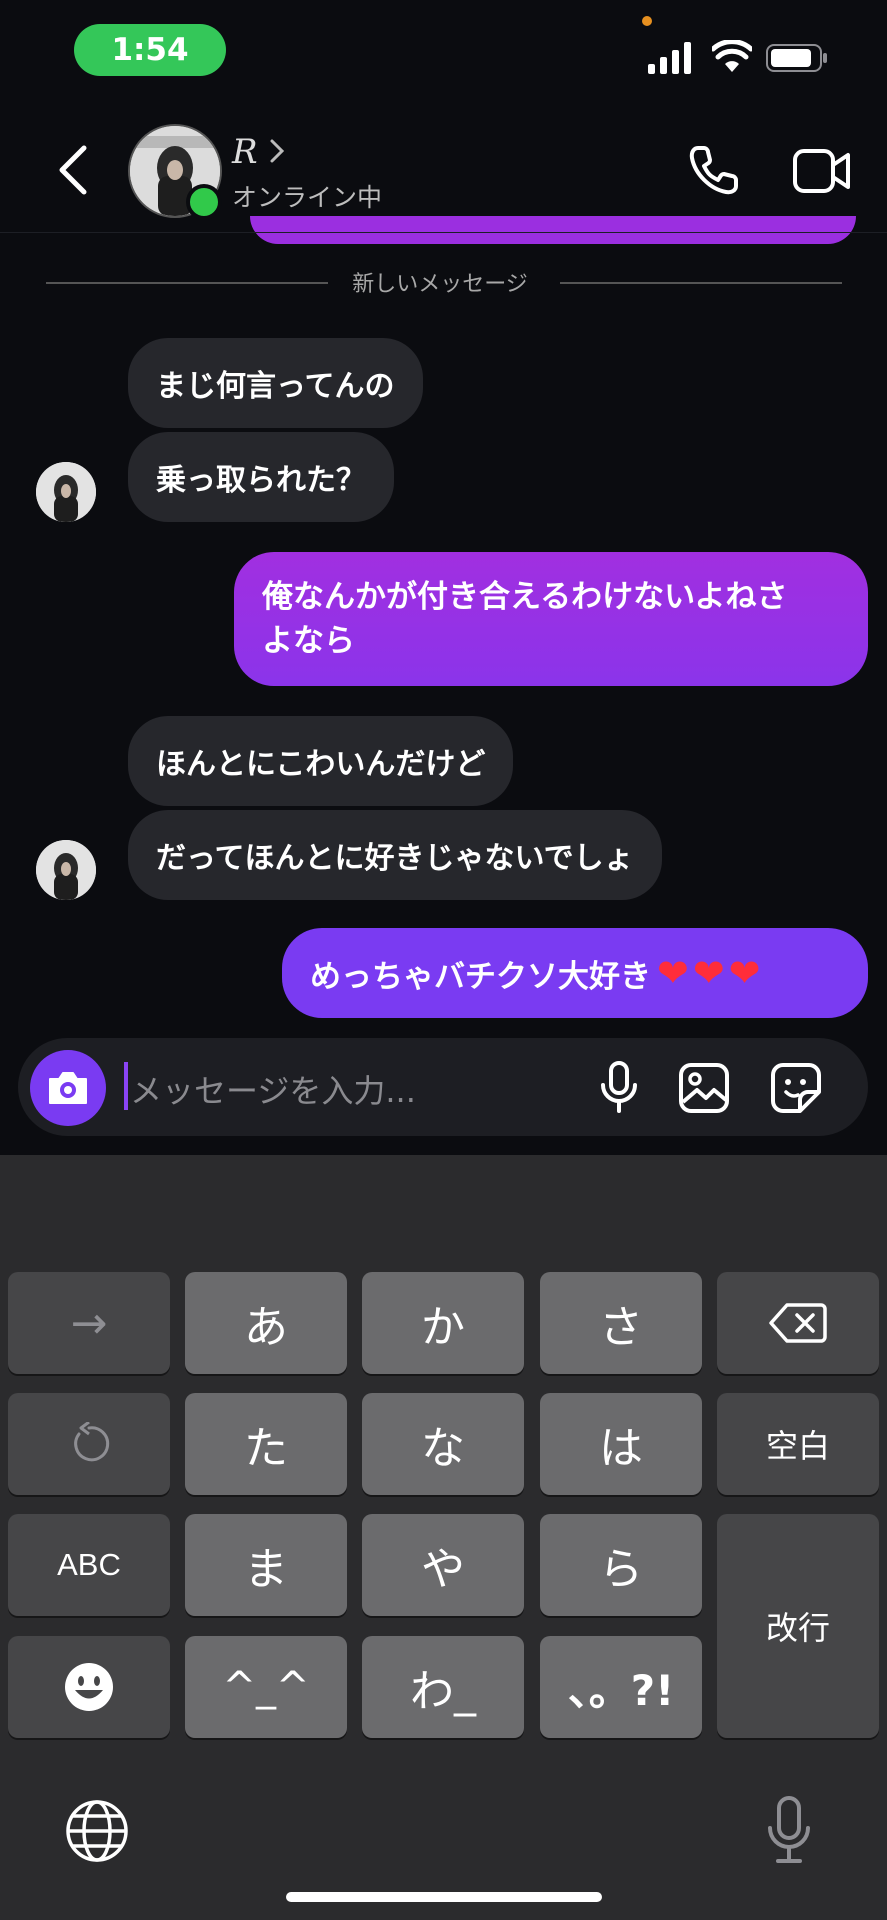  I want to click on back-chevron-icon, so click(72, 170).